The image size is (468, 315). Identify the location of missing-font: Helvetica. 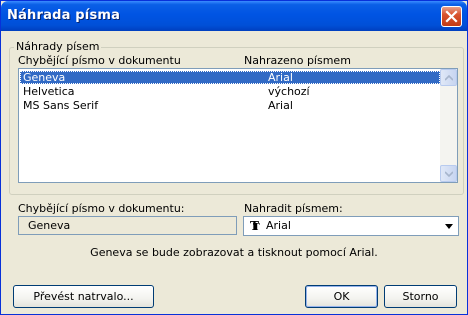
(49, 91).